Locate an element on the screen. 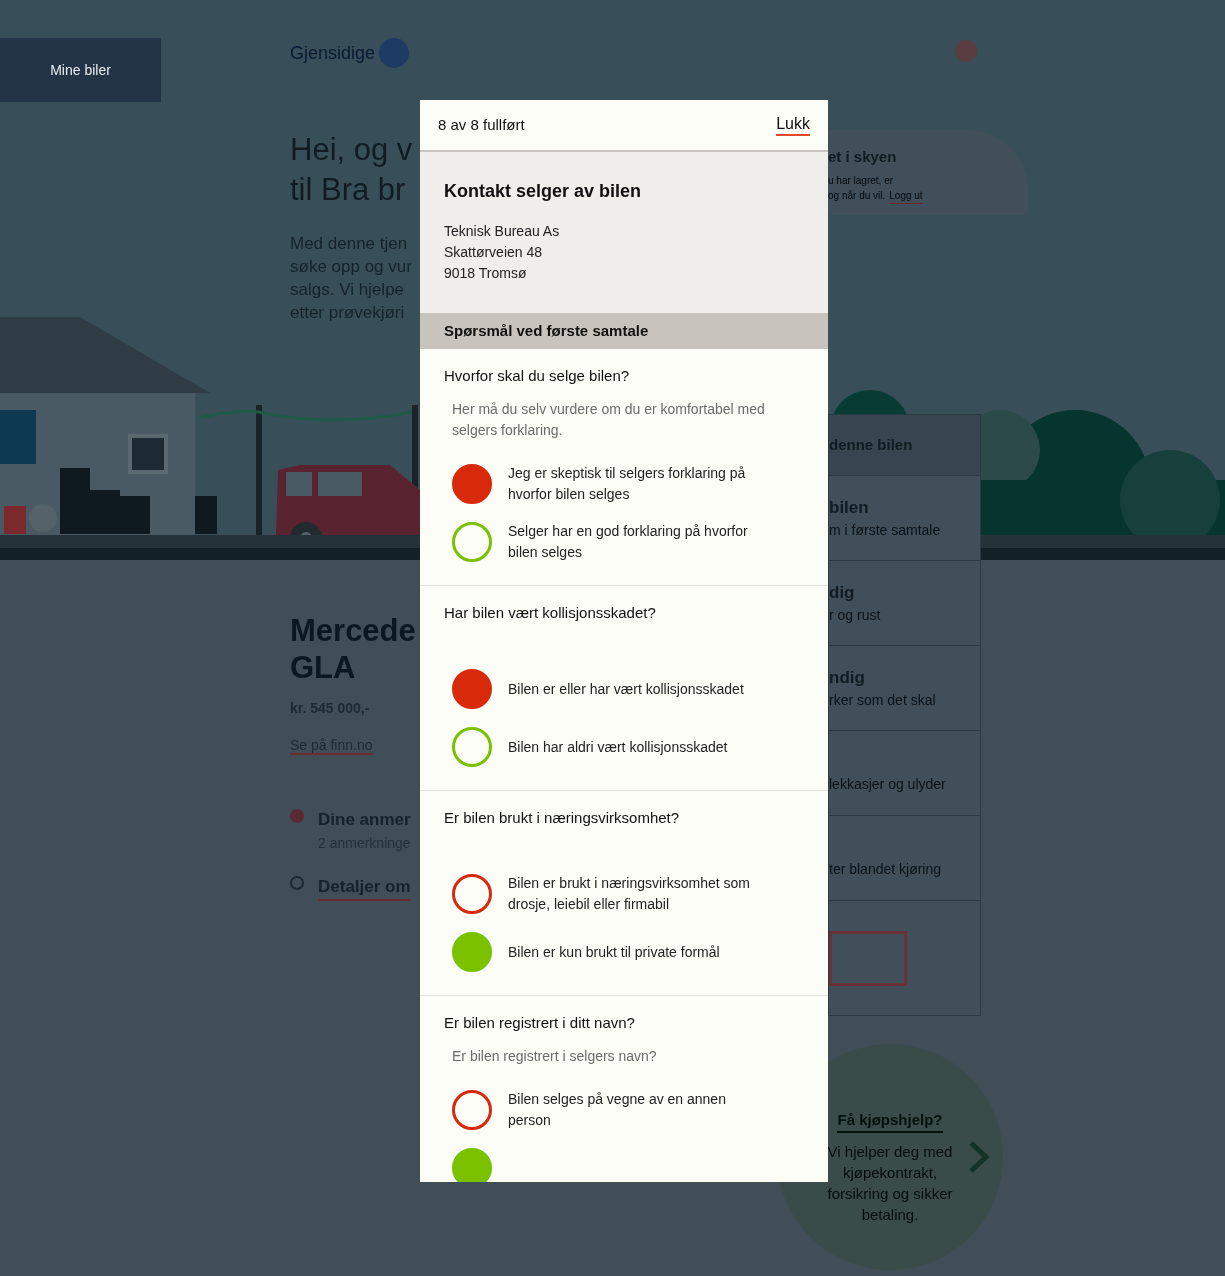  checklist-subtitle: rker som det skal is located at coordinates (883, 701).